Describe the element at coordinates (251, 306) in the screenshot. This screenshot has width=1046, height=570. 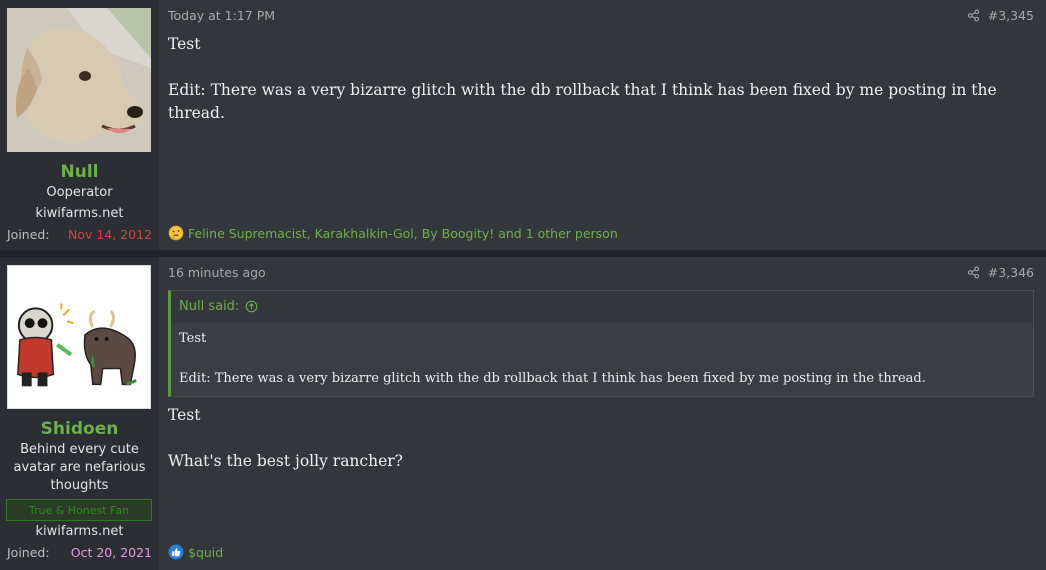
I see `arrow-up-circle-icon` at that location.